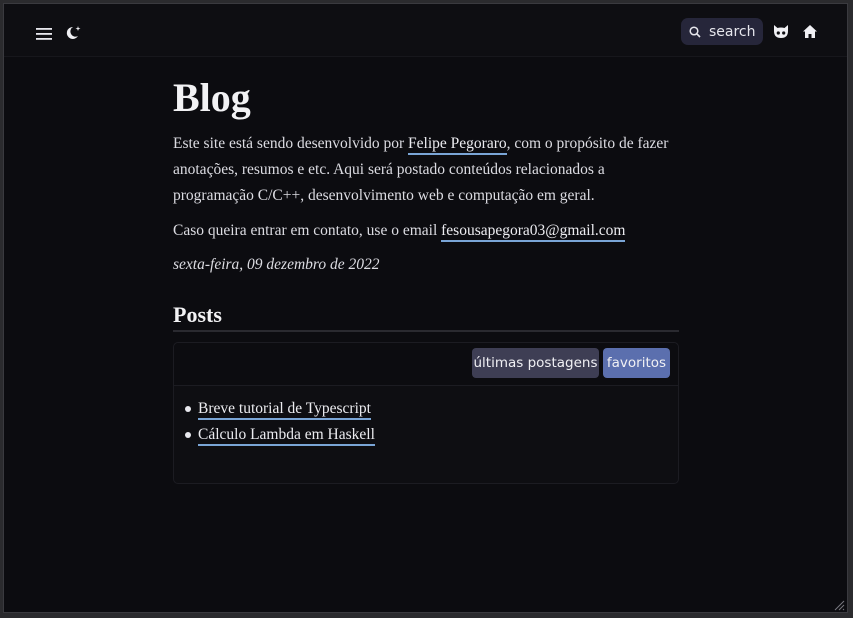 The height and width of the screenshot is (618, 853). What do you see at coordinates (286, 436) in the screenshot?
I see `post-link-lambda: Cálculo Lambda em Haskell` at bounding box center [286, 436].